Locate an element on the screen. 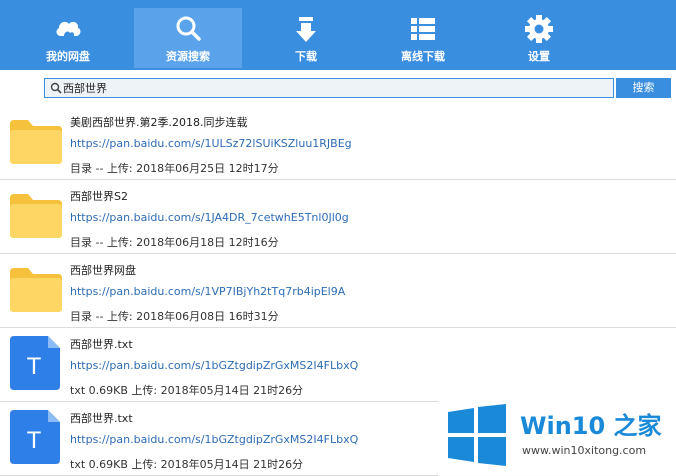  nav-offline-download: 离线下载 is located at coordinates (423, 38).